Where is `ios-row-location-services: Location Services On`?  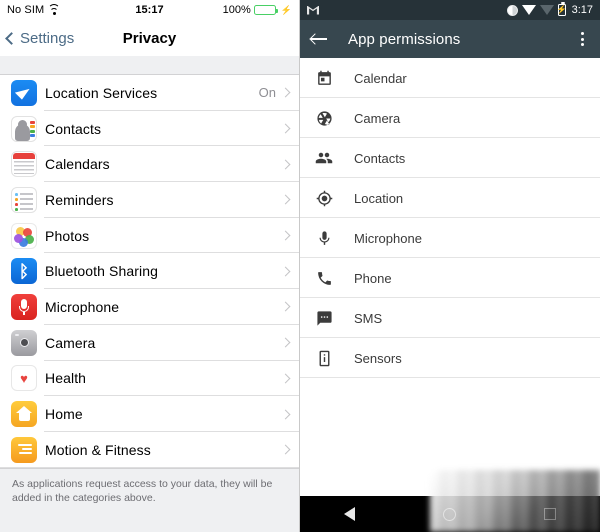 ios-row-location-services: Location Services On is located at coordinates (149, 93).